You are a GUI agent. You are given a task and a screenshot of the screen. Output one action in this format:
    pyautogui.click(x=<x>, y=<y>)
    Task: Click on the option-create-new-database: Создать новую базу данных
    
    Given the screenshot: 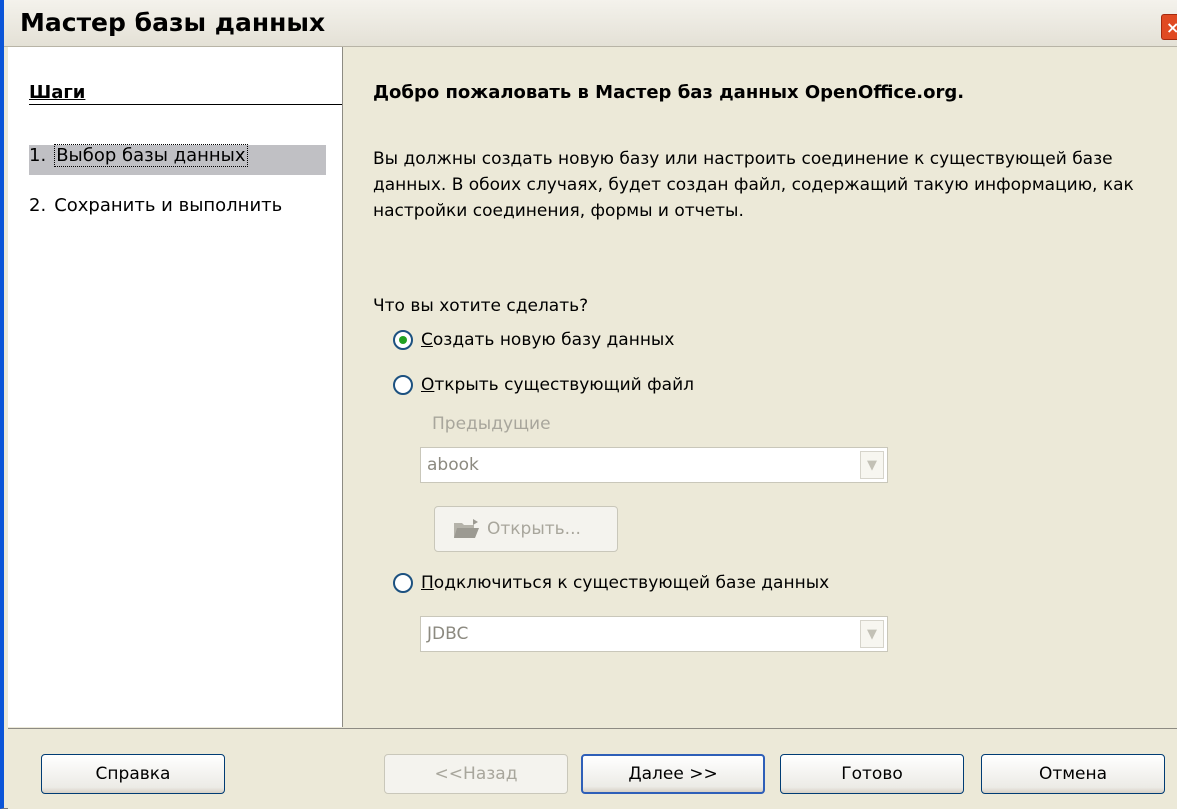 What is the action you would take?
    pyautogui.click(x=533, y=340)
    